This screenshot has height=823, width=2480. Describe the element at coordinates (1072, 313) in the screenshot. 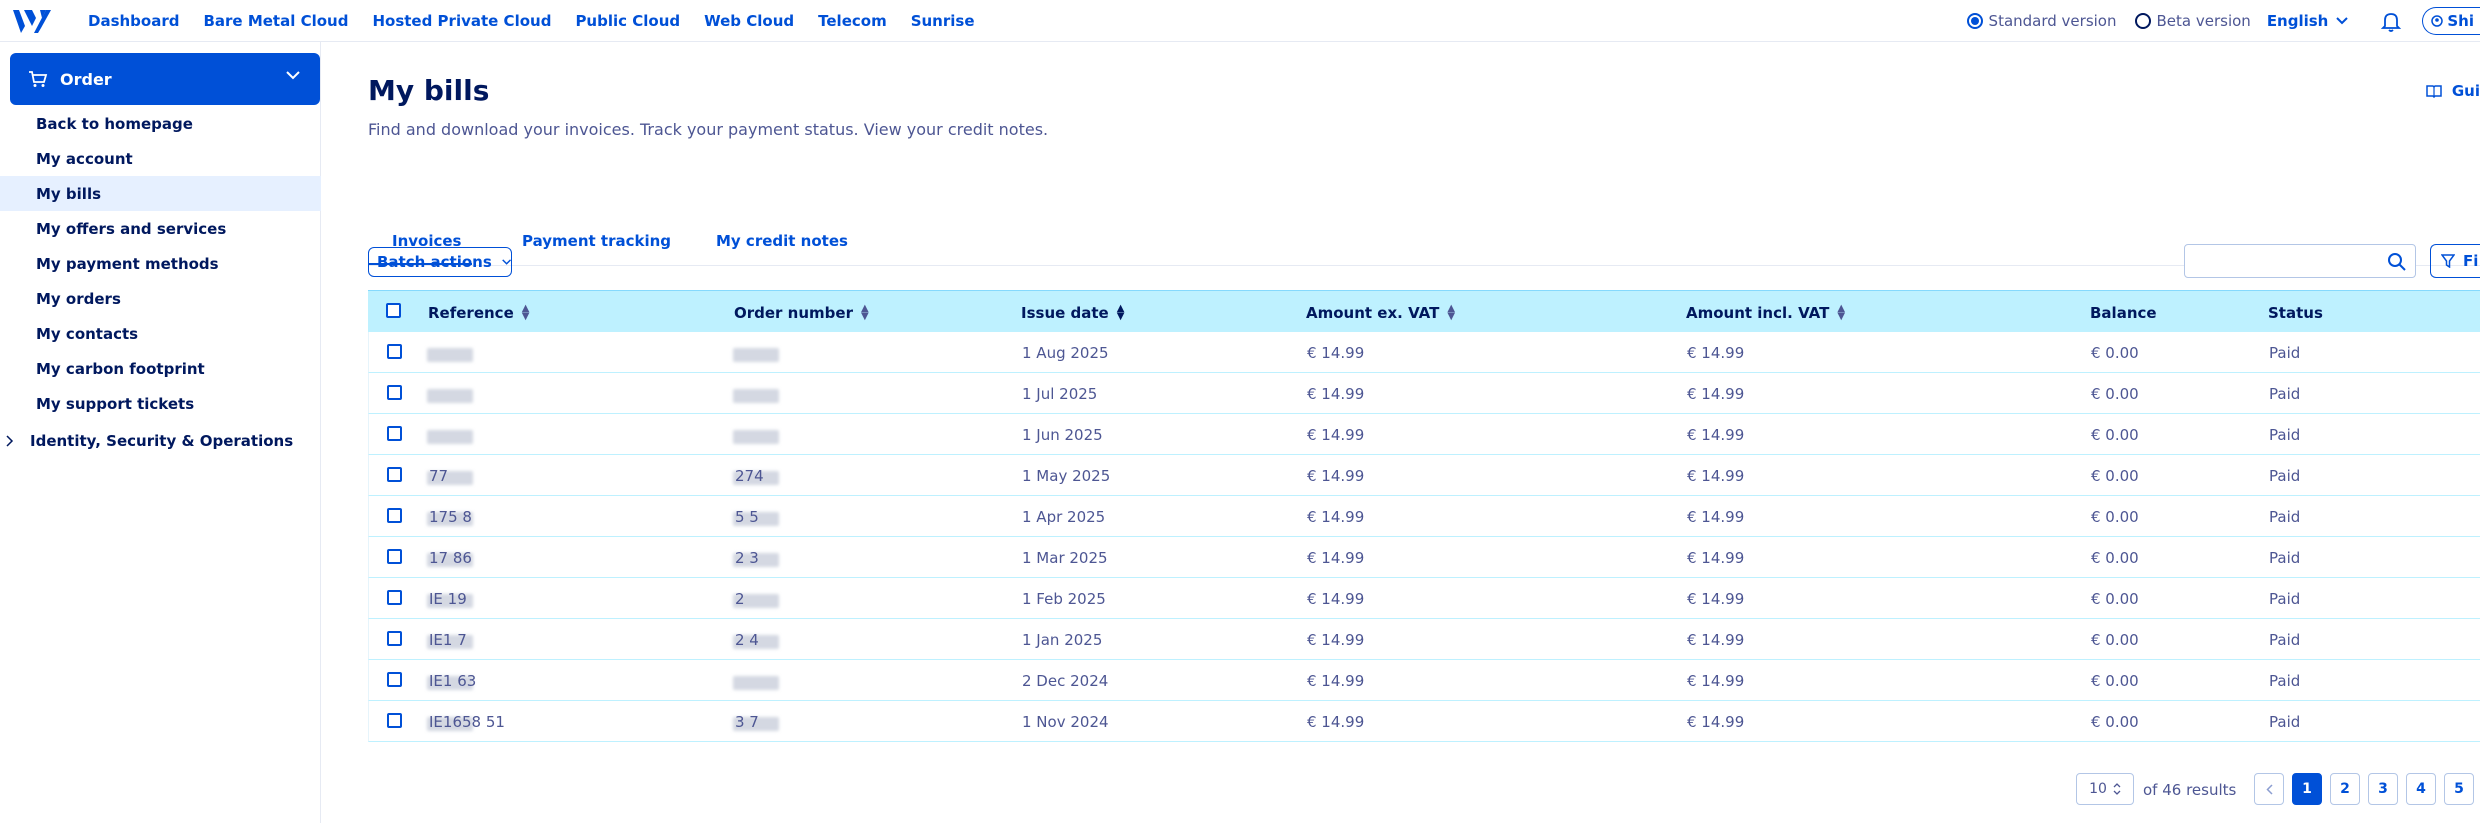

I see `column-issue-date: Issue date ▲ ▼` at that location.